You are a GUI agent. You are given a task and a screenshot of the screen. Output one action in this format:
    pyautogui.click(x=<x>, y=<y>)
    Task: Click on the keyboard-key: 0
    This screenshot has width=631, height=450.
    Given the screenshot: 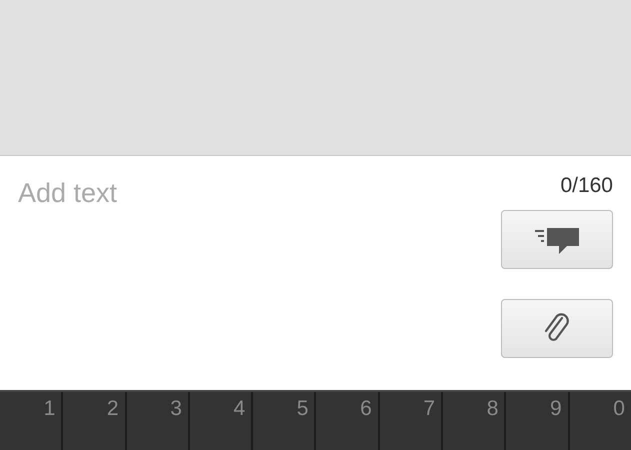 What is the action you would take?
    pyautogui.click(x=600, y=421)
    